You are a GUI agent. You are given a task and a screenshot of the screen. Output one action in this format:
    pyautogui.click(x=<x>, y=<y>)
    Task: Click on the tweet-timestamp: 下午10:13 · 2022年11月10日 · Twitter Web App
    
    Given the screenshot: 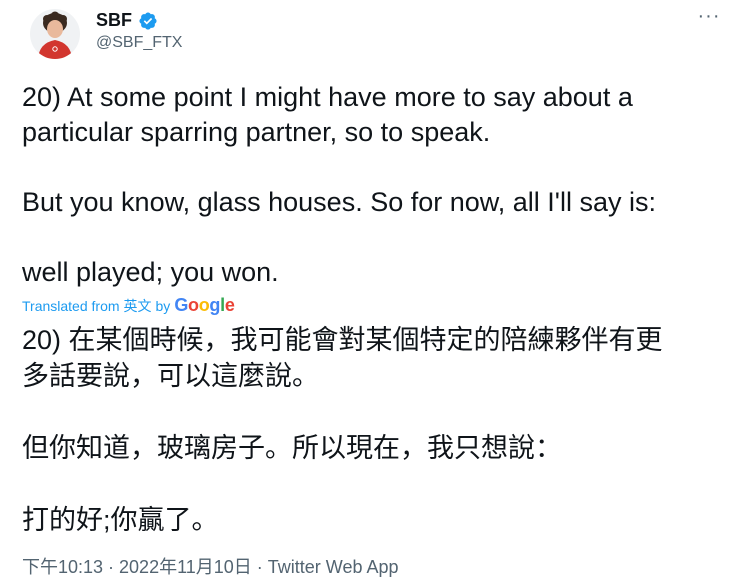 What is the action you would take?
    pyautogui.click(x=210, y=566)
    